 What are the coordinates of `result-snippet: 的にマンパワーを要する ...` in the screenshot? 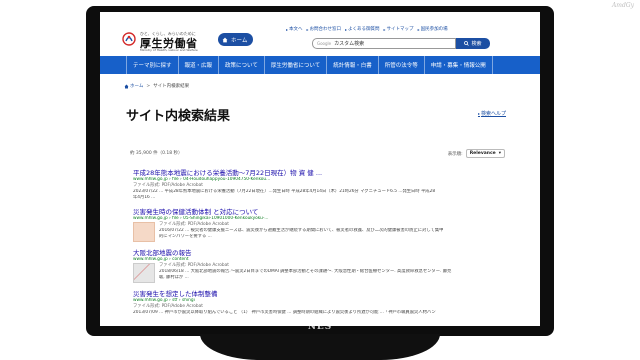 It's located at (185, 236).